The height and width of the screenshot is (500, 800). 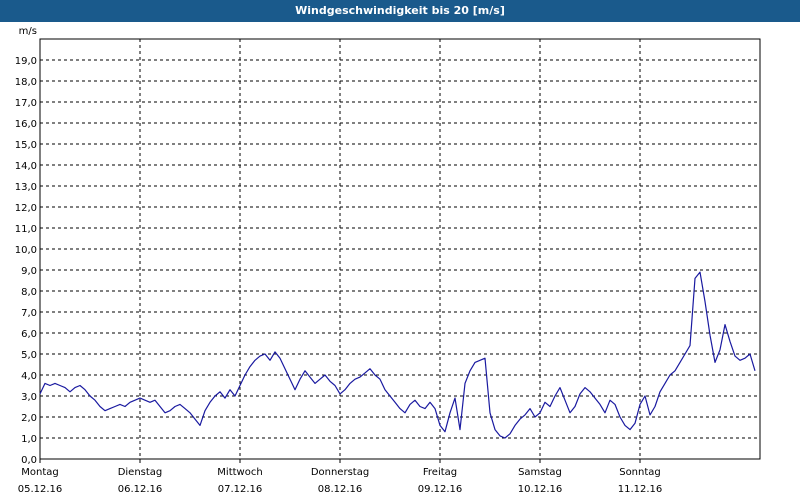 I want to click on x-tick-day: Donnerstag, so click(x=340, y=472).